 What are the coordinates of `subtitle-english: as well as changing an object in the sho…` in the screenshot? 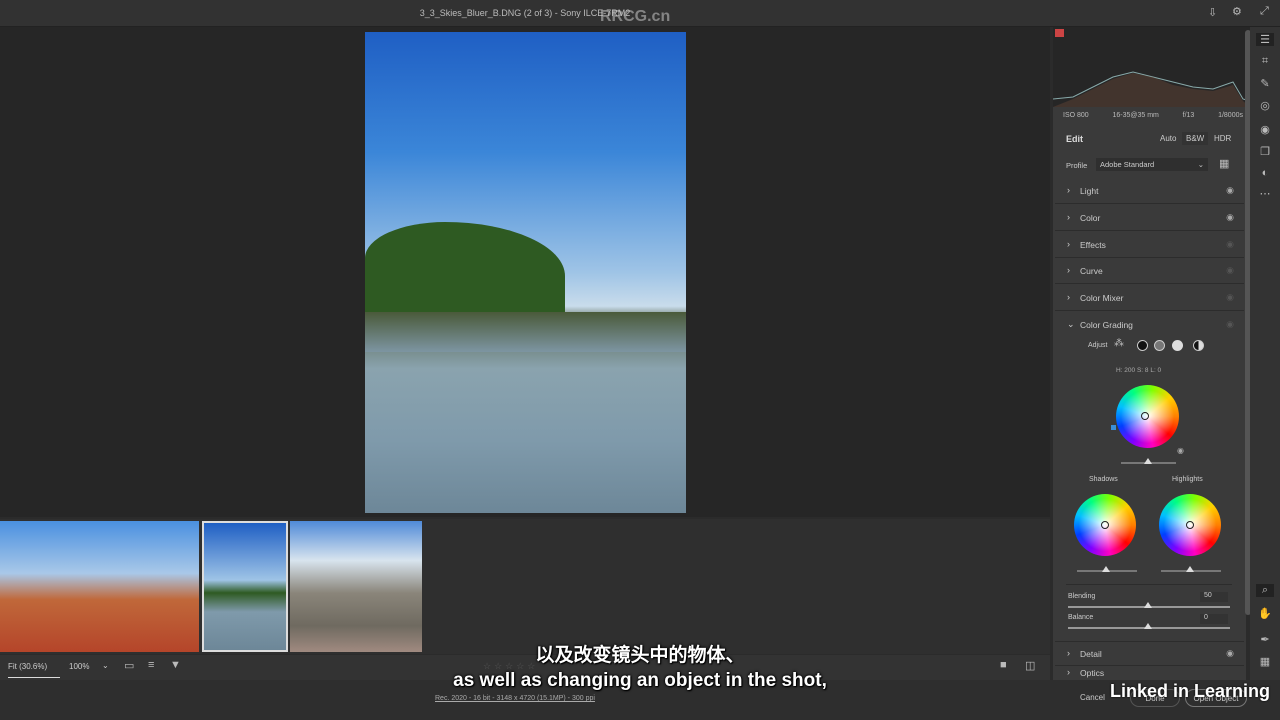 It's located at (640, 680).